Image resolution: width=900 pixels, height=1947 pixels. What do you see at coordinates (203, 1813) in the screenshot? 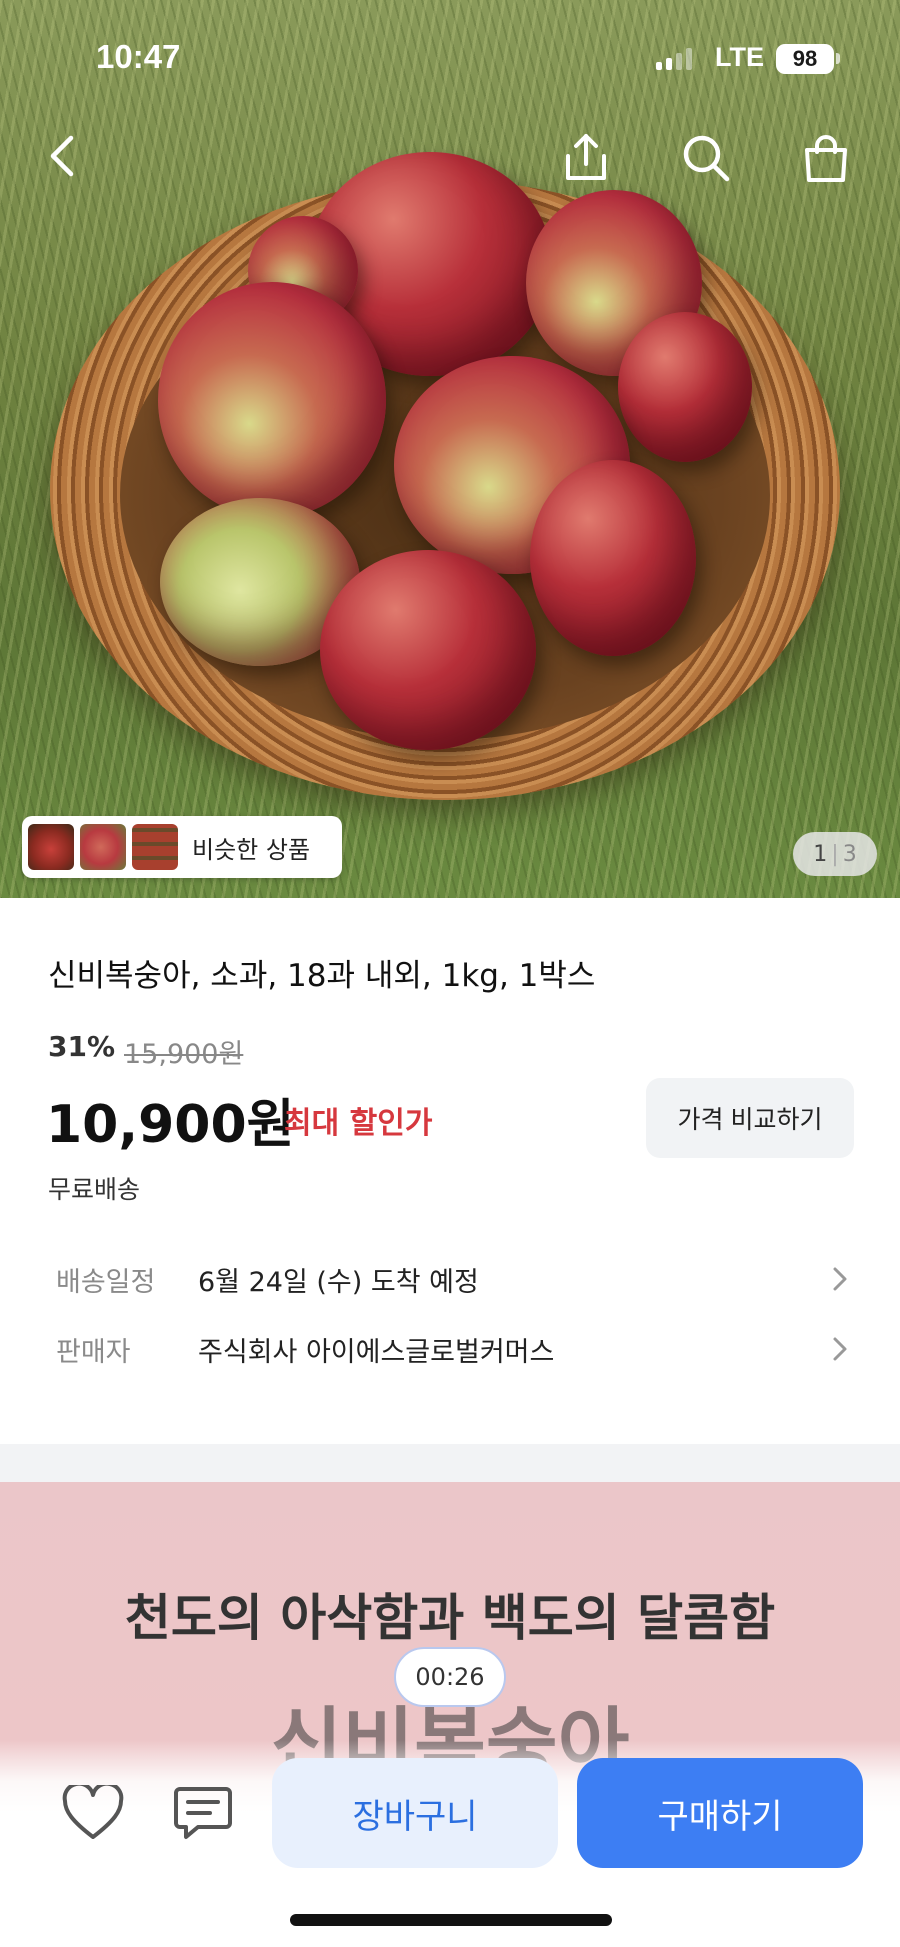
I see `chat-icon` at bounding box center [203, 1813].